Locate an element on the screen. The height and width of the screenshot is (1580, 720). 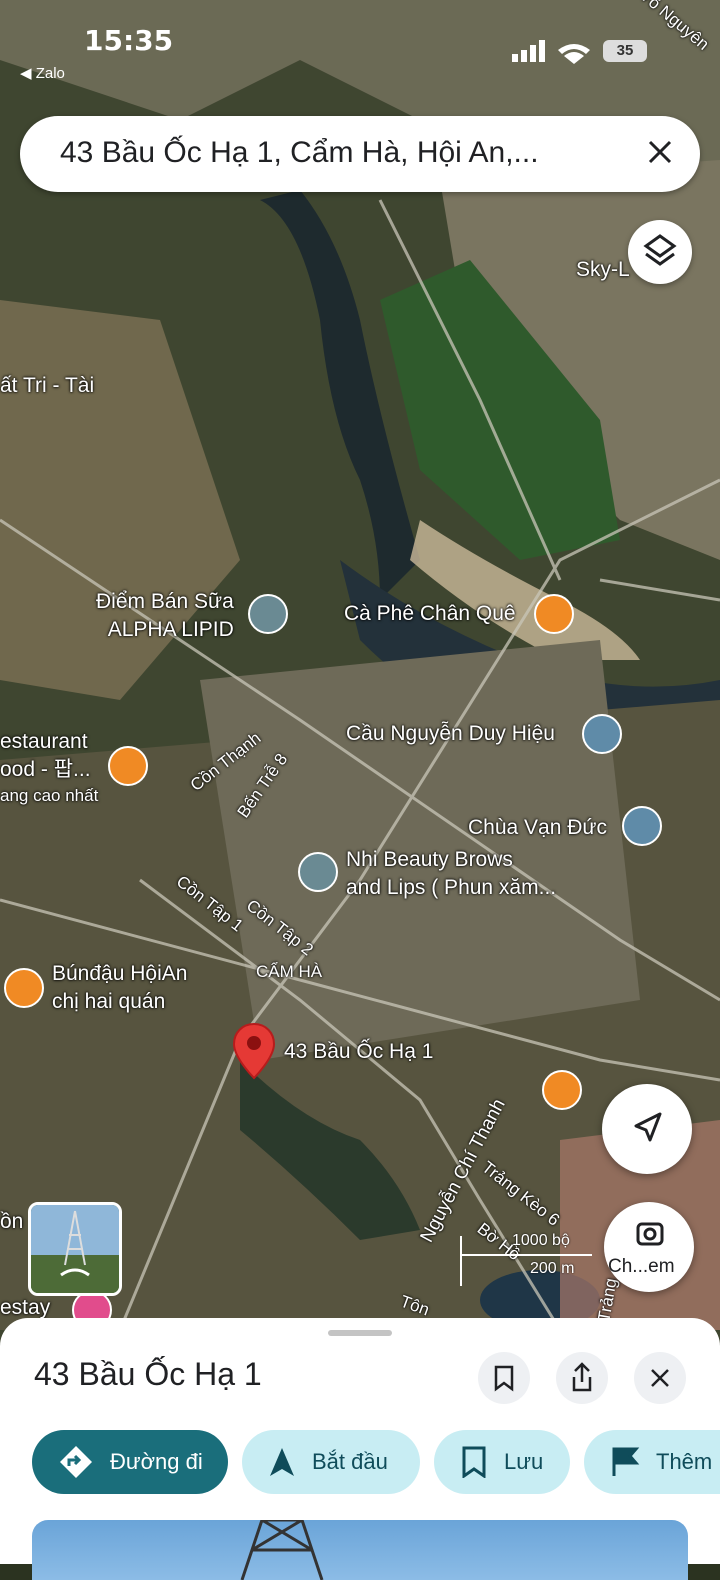
close-sheet-button is located at coordinates (660, 1378).